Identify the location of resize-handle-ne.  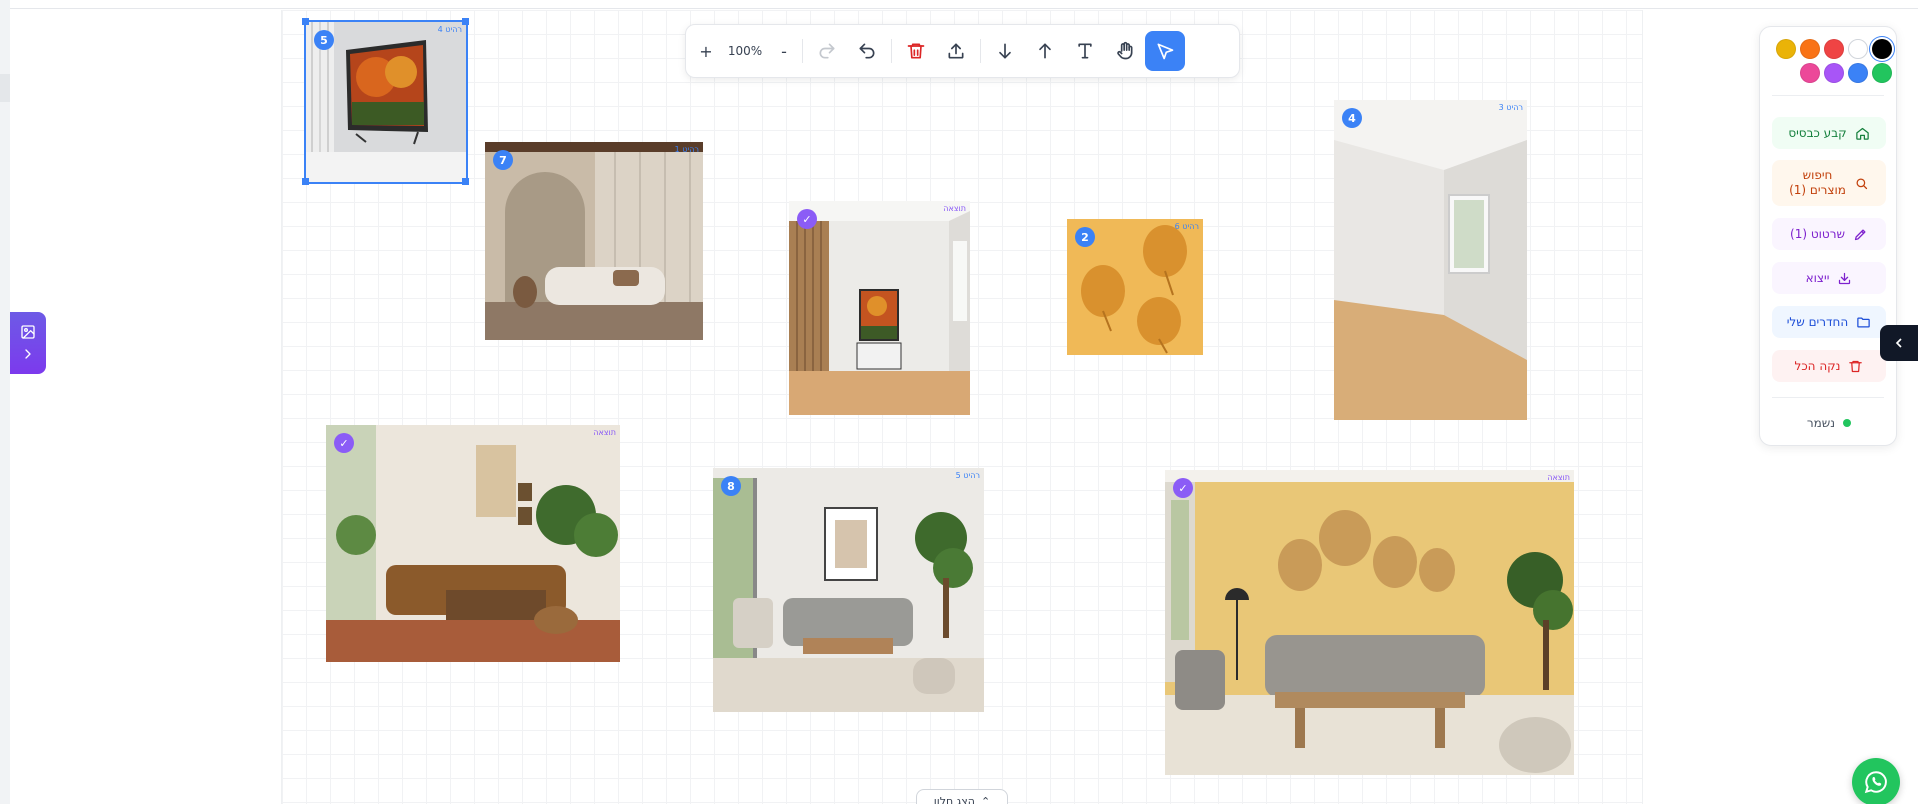
(465, 21).